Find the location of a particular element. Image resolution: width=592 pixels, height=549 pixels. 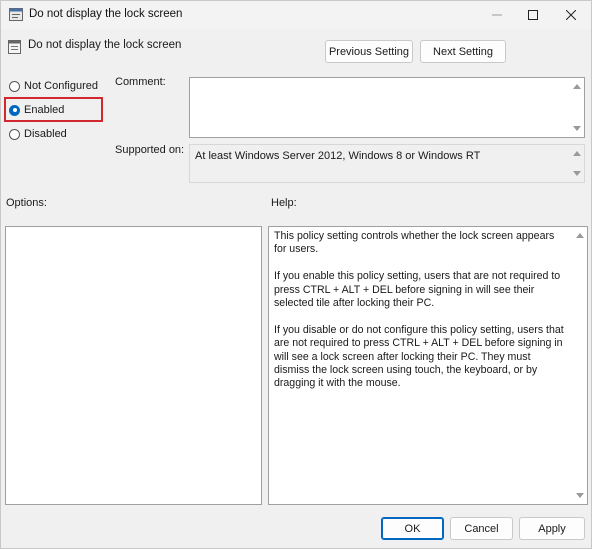

help-label: Help: is located at coordinates (284, 203).